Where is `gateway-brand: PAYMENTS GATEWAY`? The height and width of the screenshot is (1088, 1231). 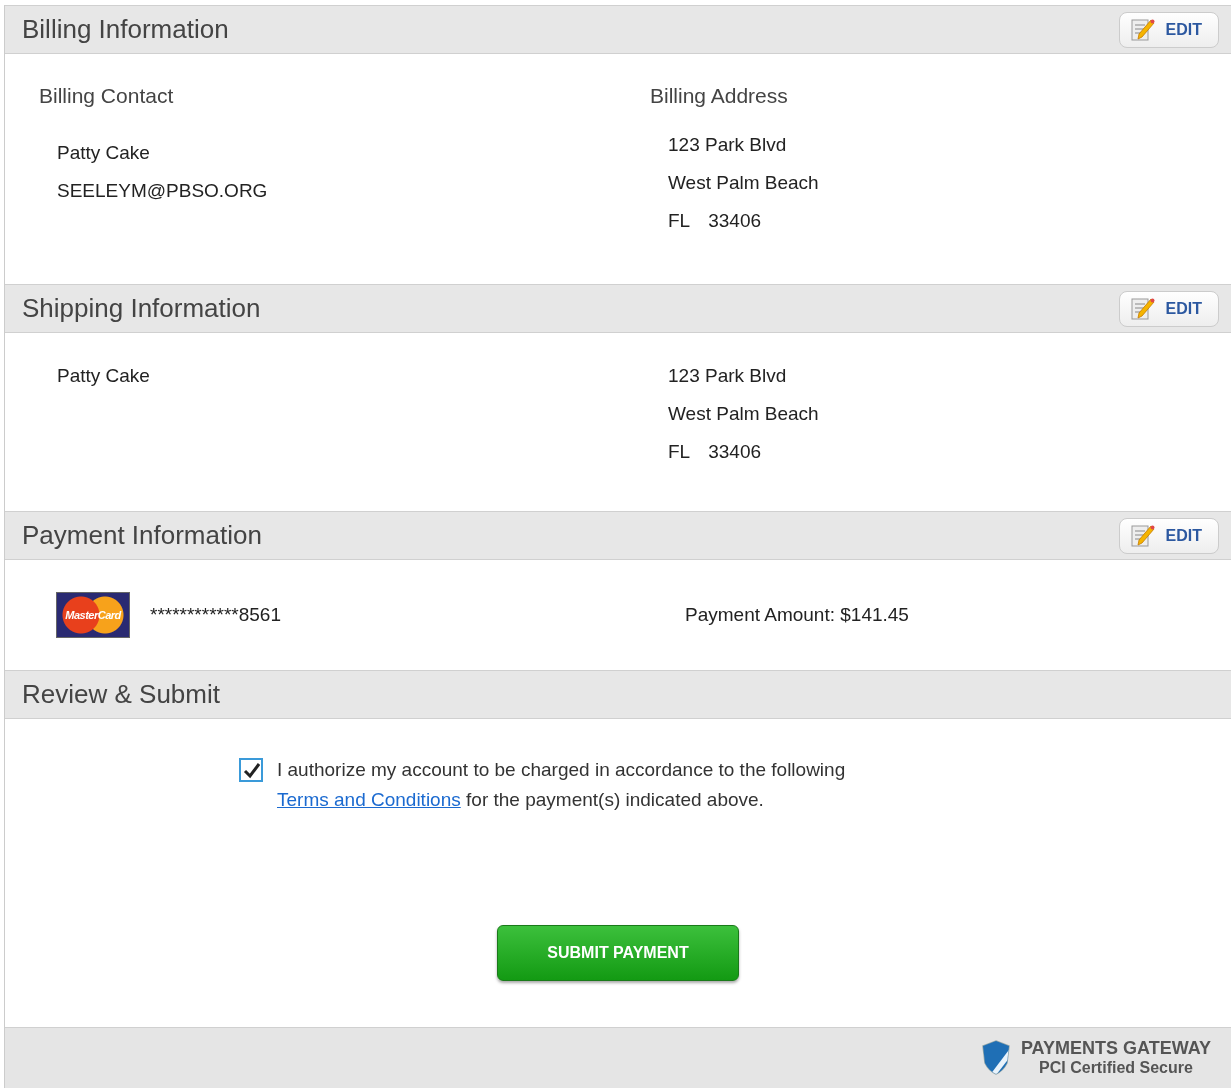 gateway-brand: PAYMENTS GATEWAY is located at coordinates (1115, 1048).